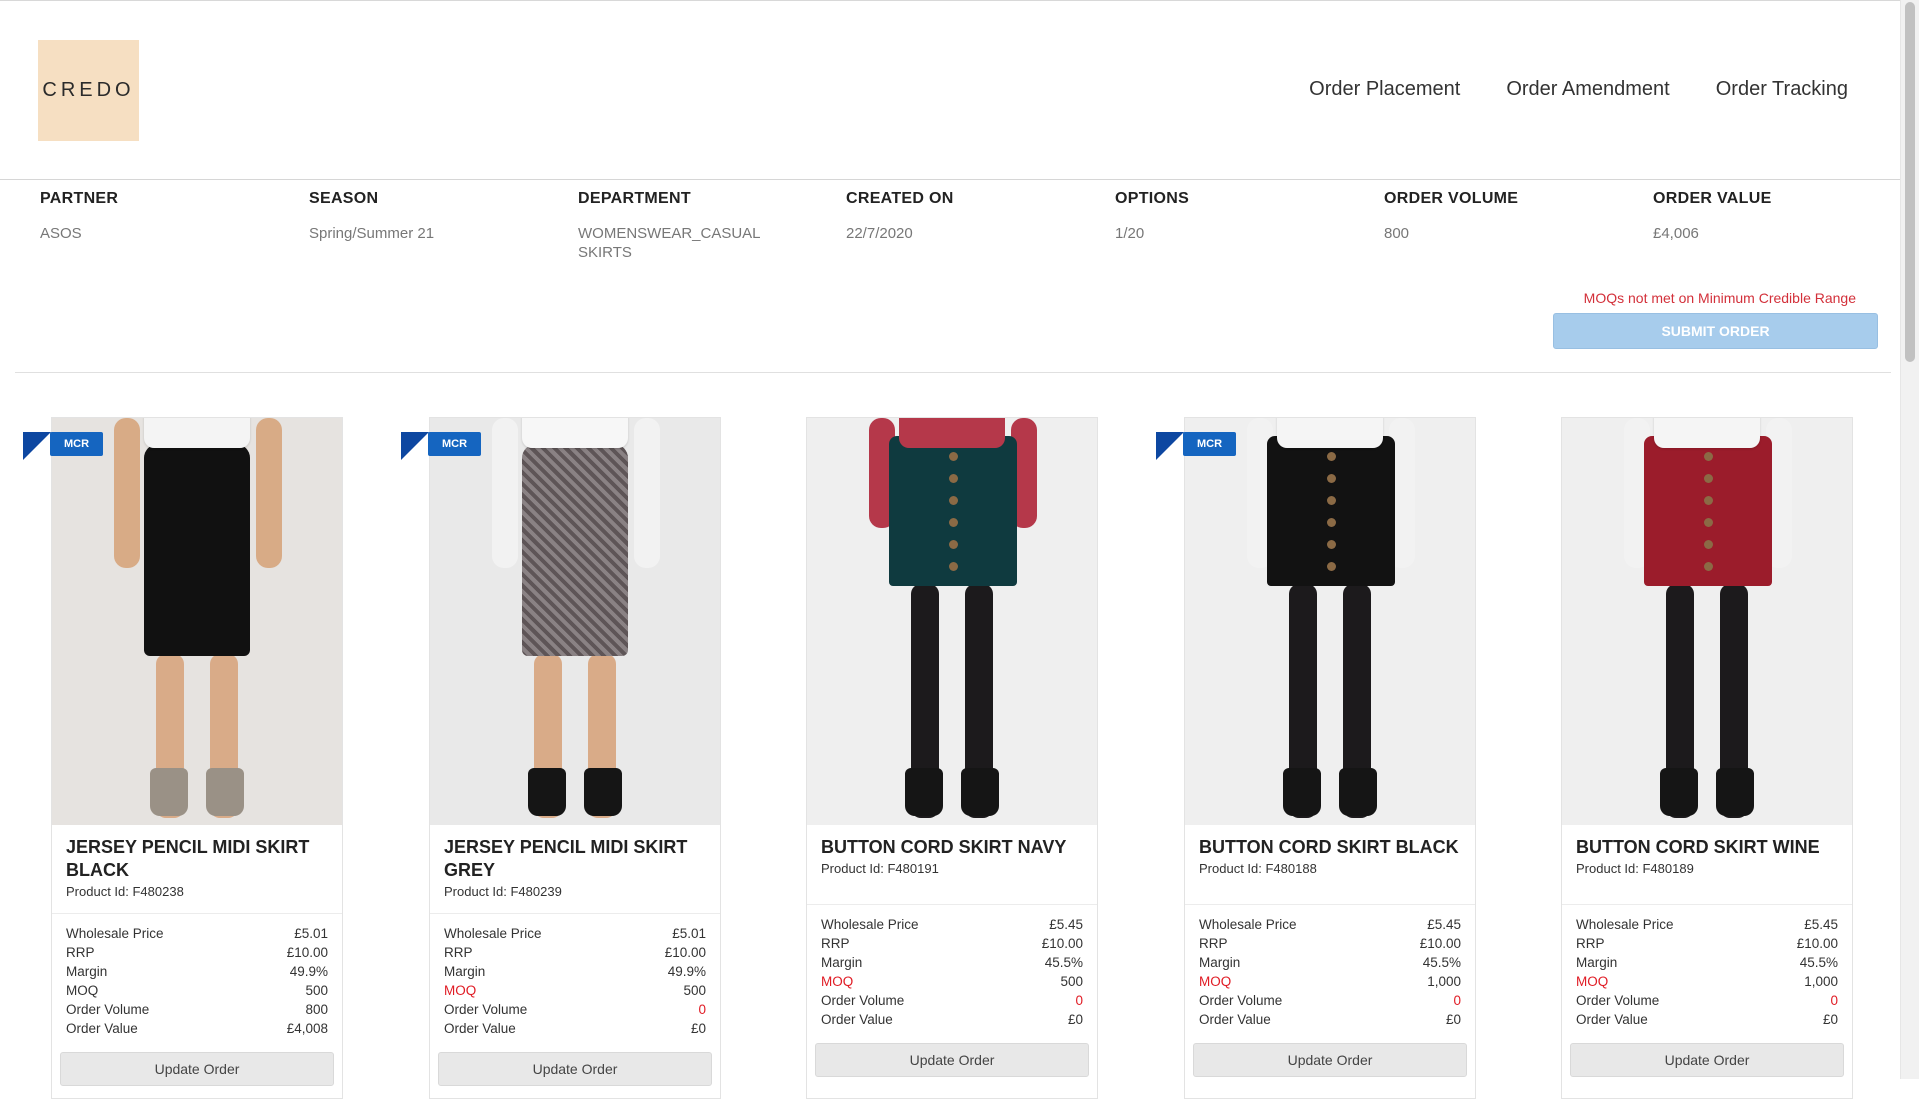 The image size is (1919, 1099). I want to click on nav-order-tracking: Order Tracking, so click(1782, 89).